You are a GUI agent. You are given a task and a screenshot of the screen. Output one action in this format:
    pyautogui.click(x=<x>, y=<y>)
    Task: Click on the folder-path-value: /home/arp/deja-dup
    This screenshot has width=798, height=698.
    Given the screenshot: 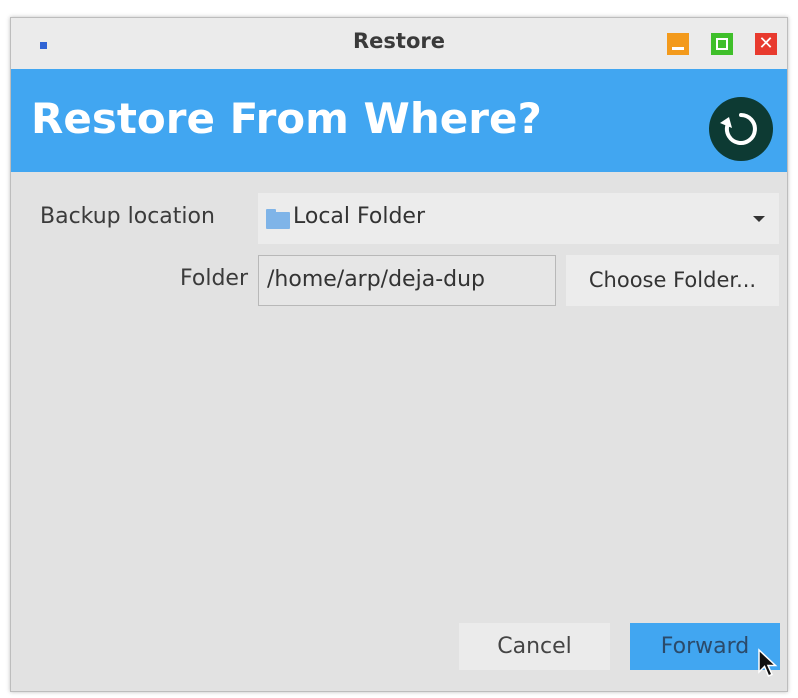 What is the action you would take?
    pyautogui.click(x=376, y=279)
    